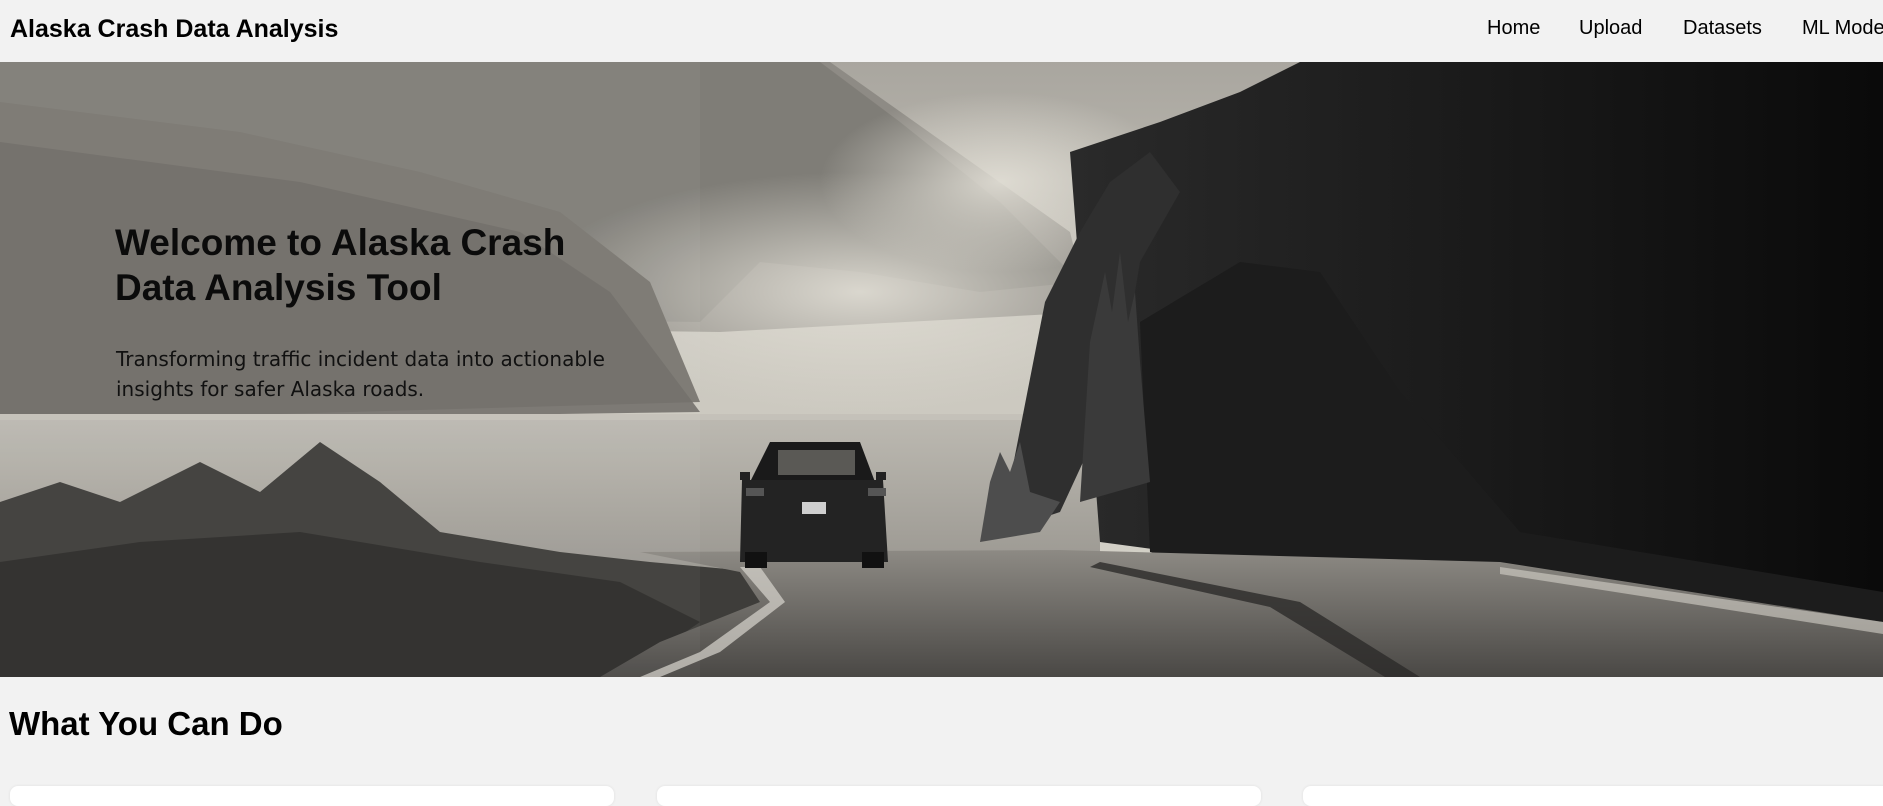  What do you see at coordinates (814, 505) in the screenshot?
I see `car-illustration` at bounding box center [814, 505].